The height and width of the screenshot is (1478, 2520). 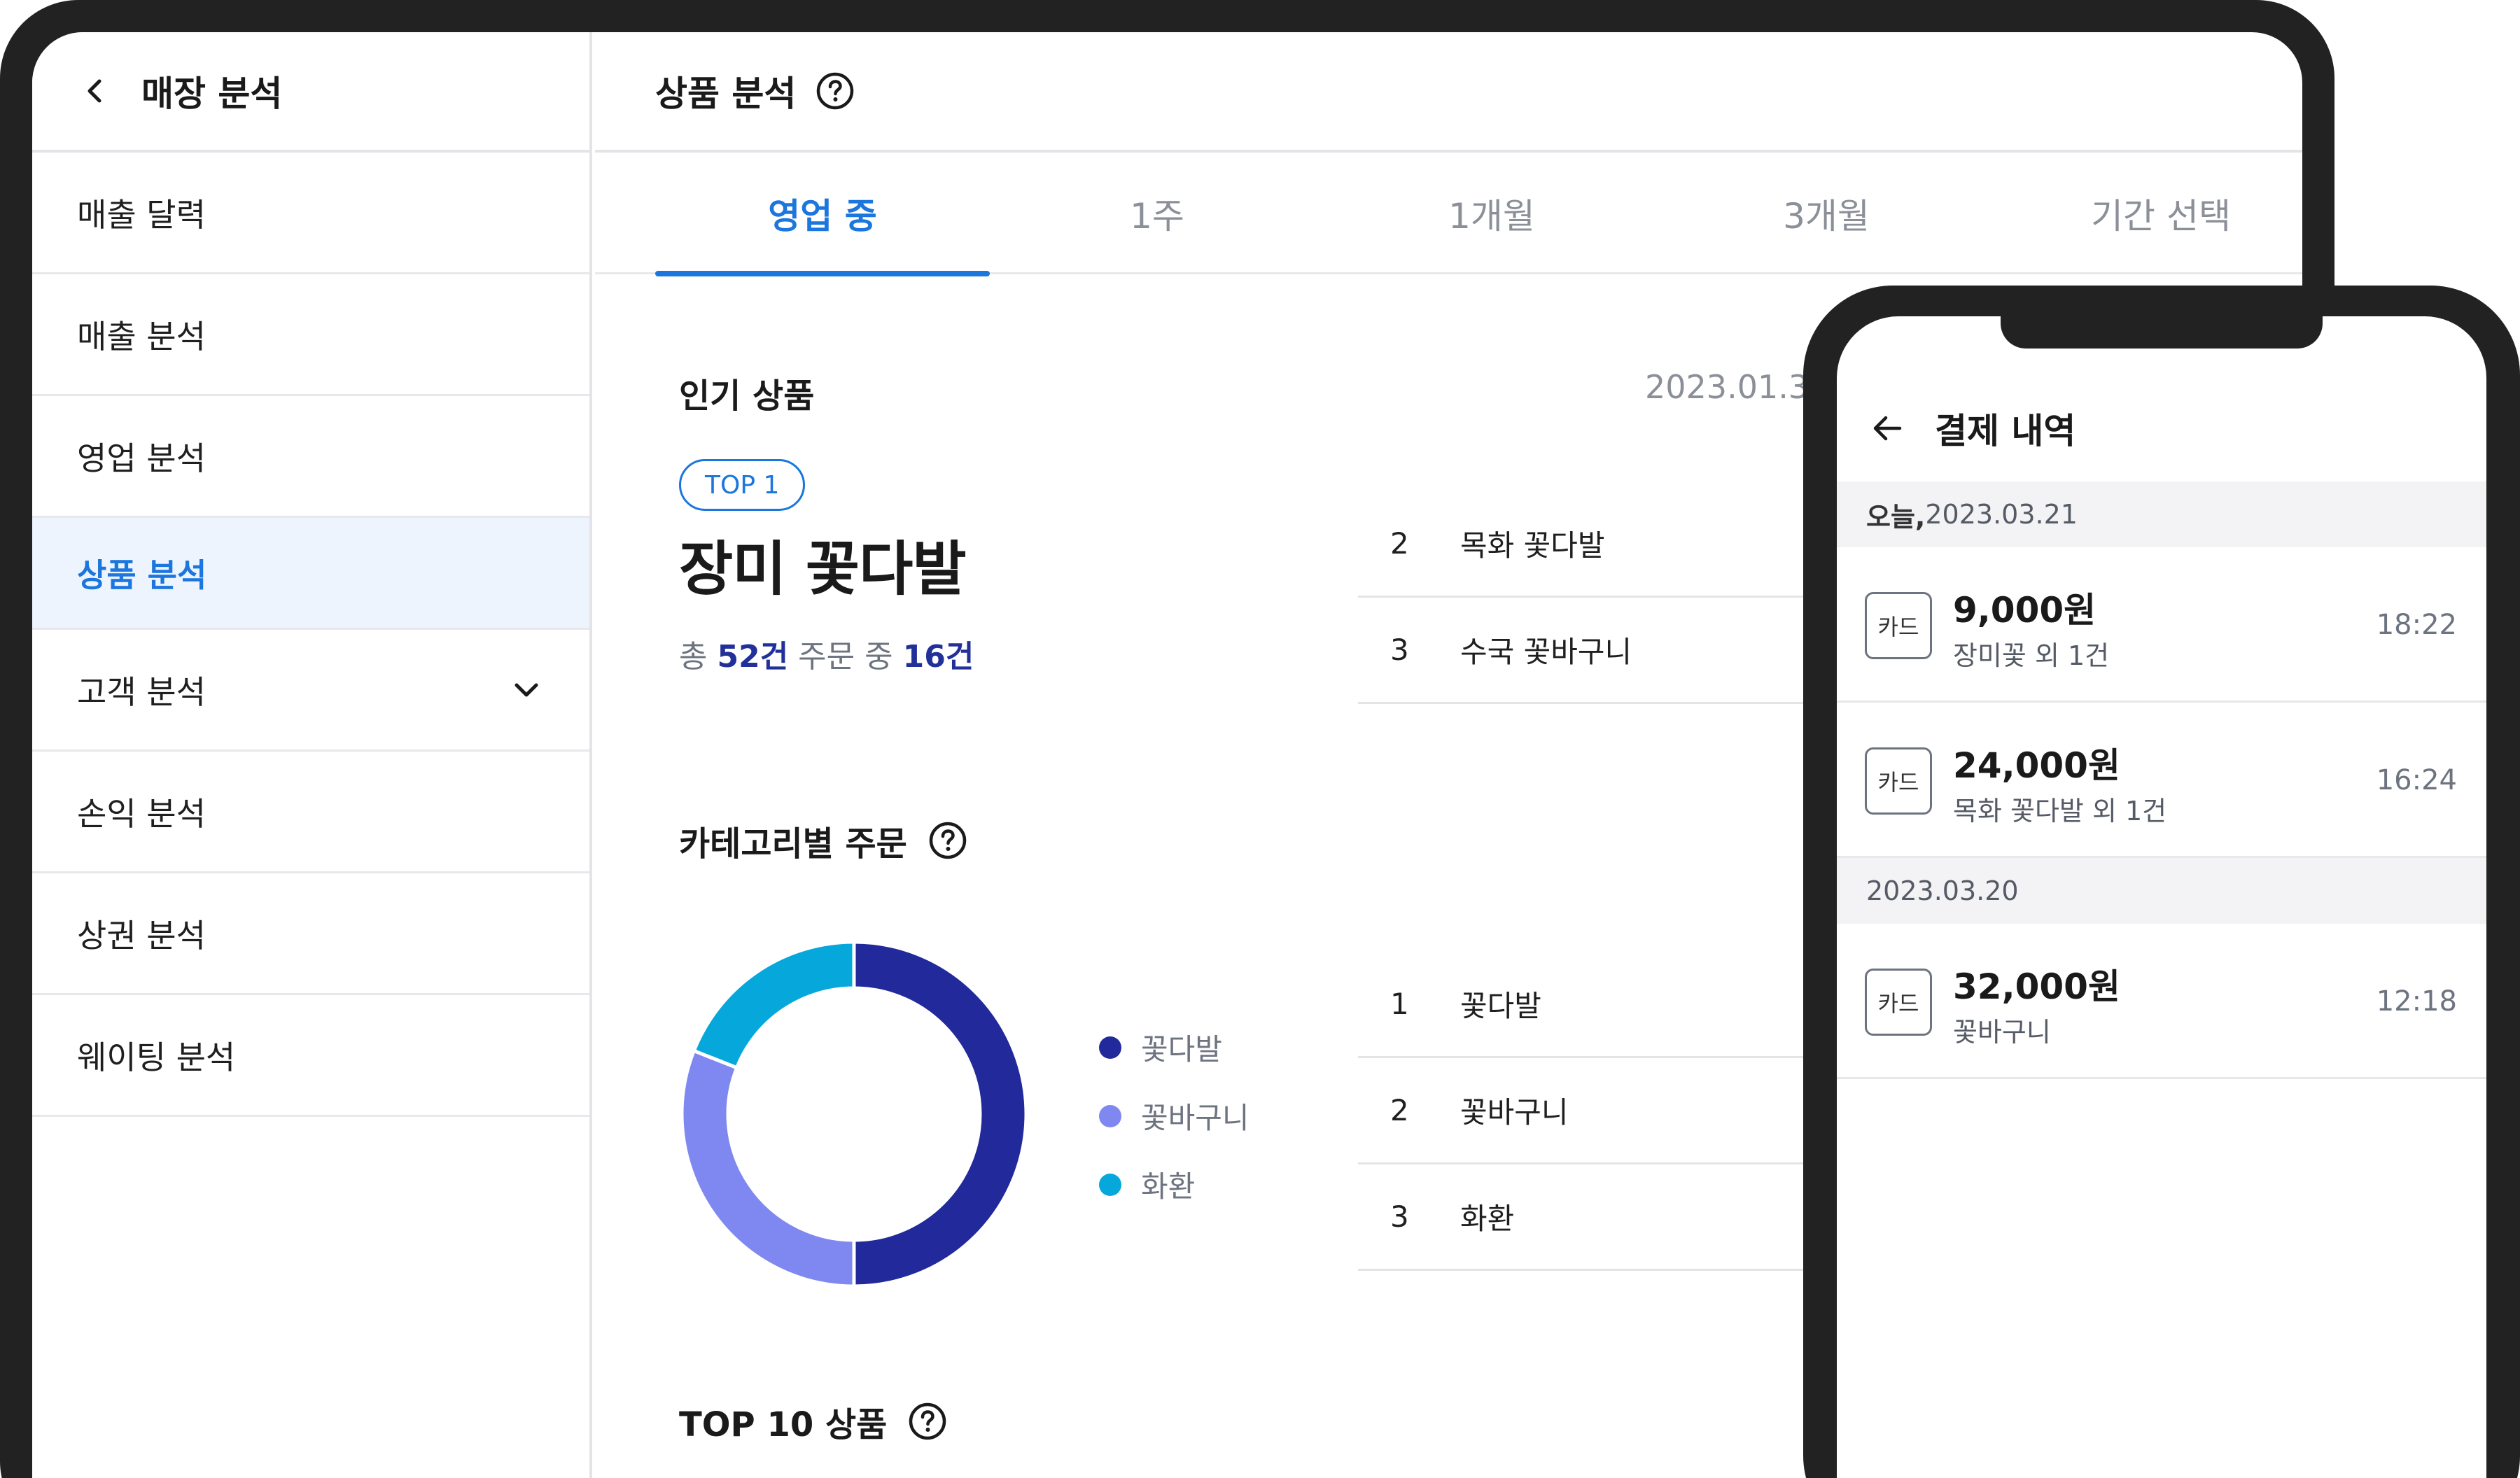 I want to click on phone-title: 결제 내역, so click(x=2005, y=431).